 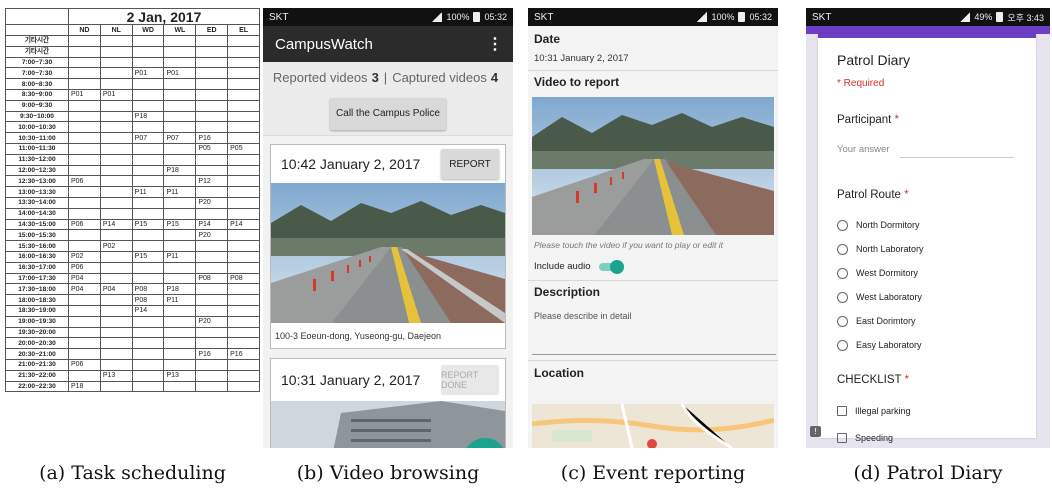 I want to click on checkbox, so click(x=842, y=437).